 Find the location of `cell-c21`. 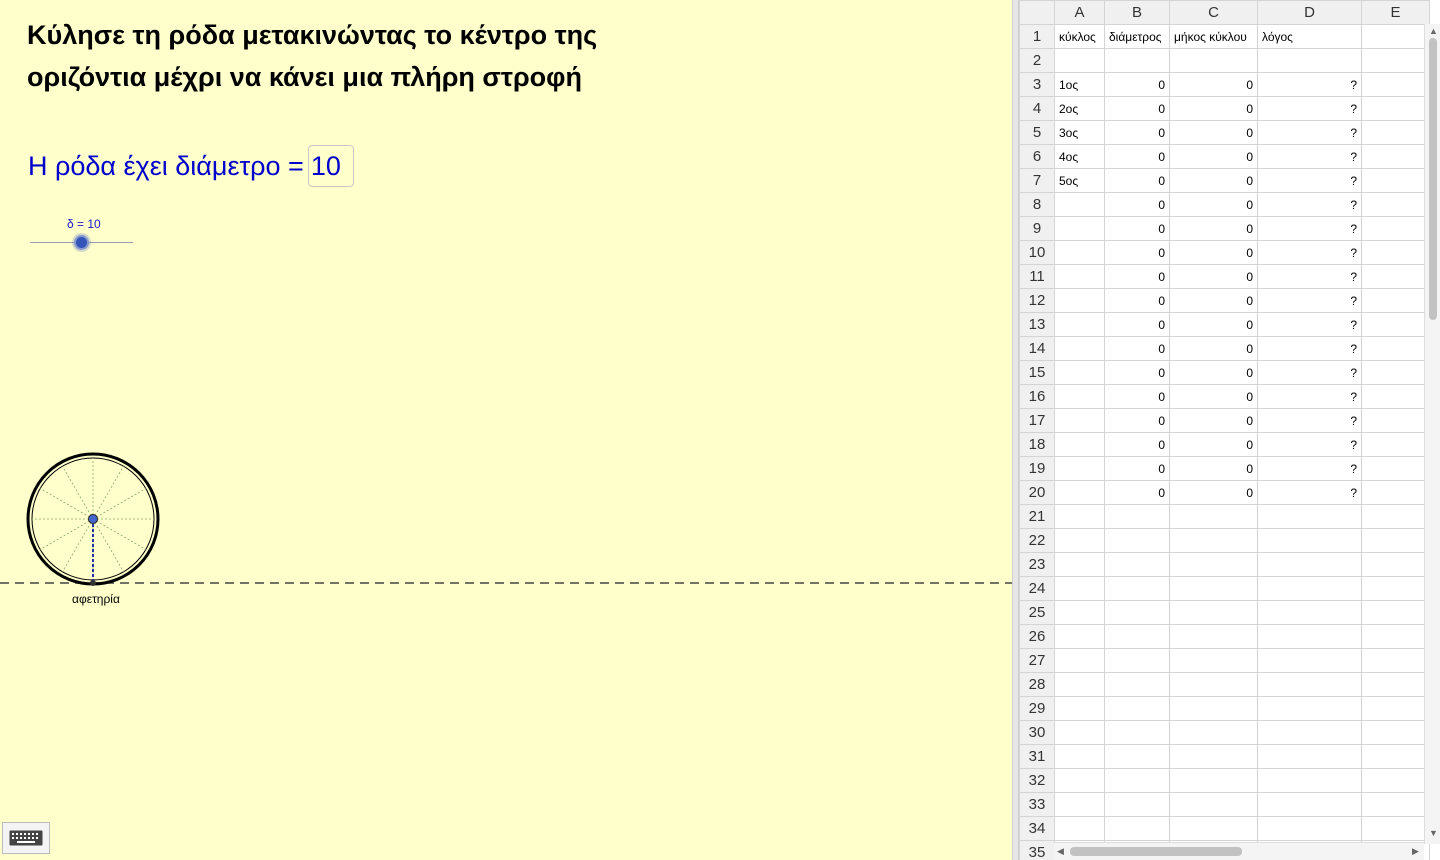

cell-c21 is located at coordinates (1213, 516).